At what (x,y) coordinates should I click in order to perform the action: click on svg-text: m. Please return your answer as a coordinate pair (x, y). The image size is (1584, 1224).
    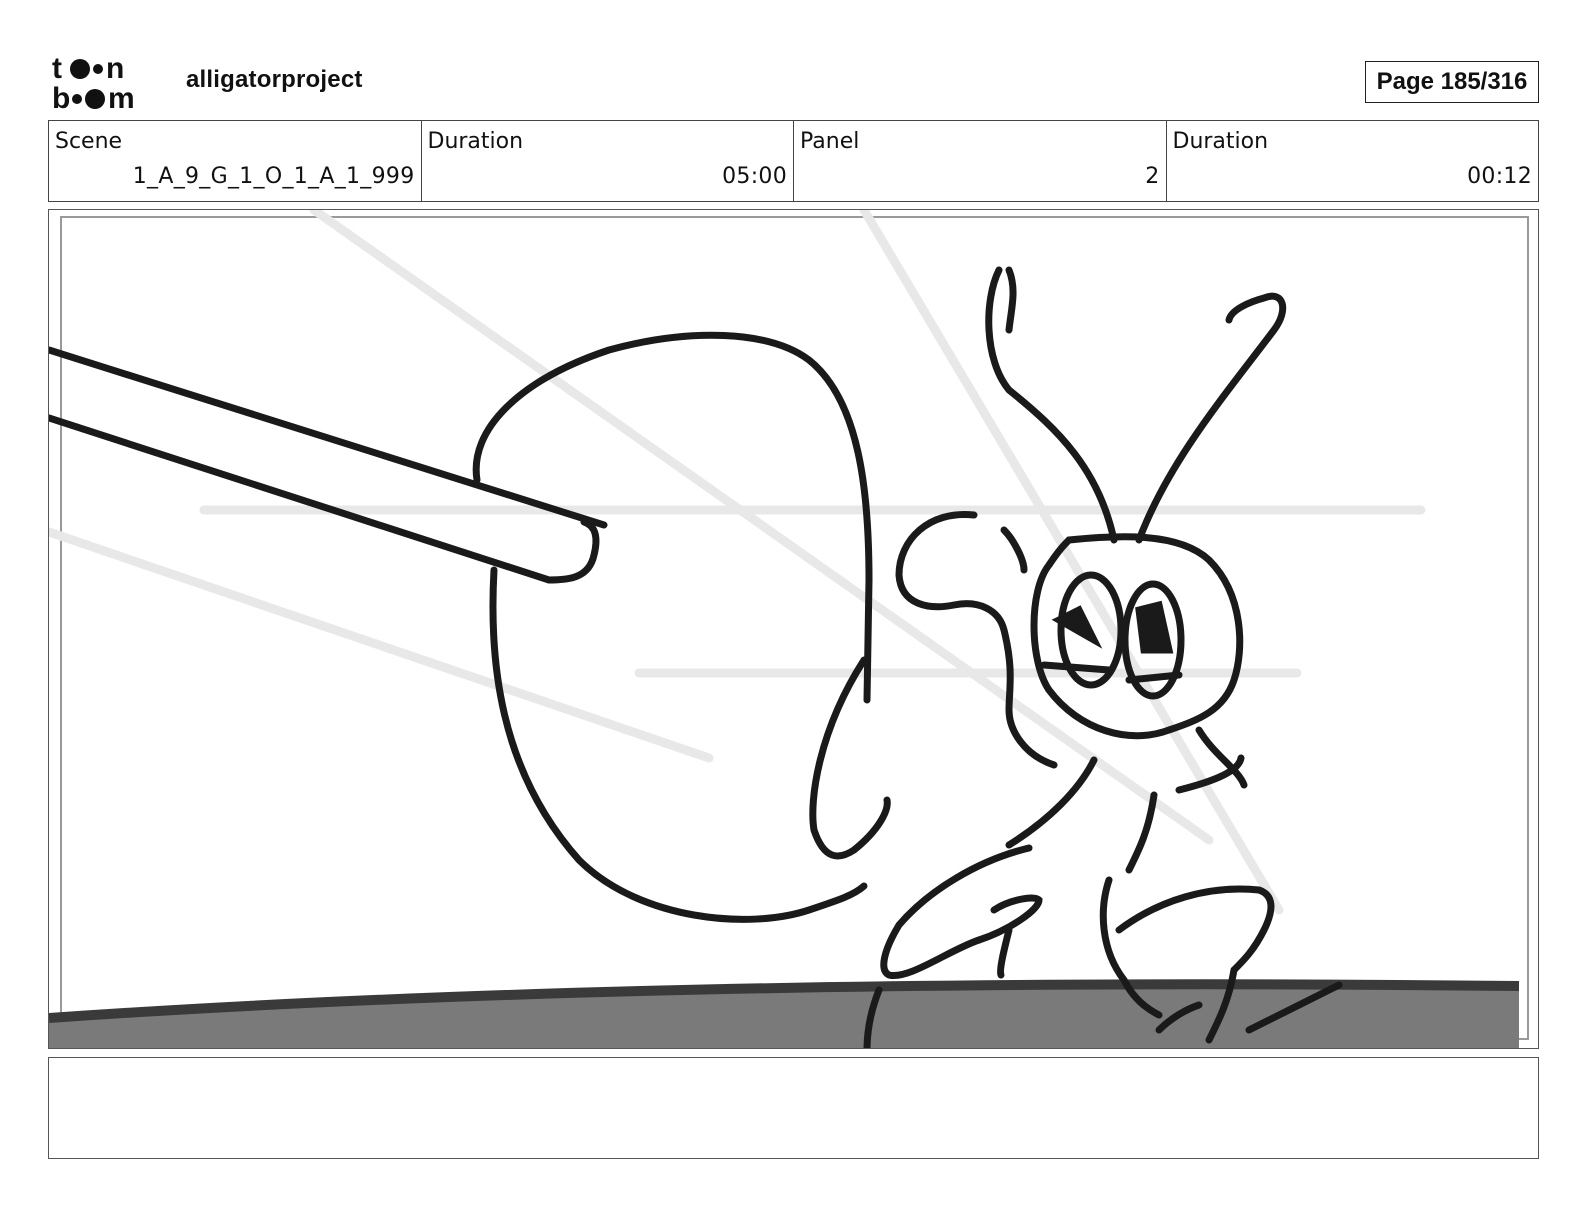
    Looking at the image, I should click on (121, 97).